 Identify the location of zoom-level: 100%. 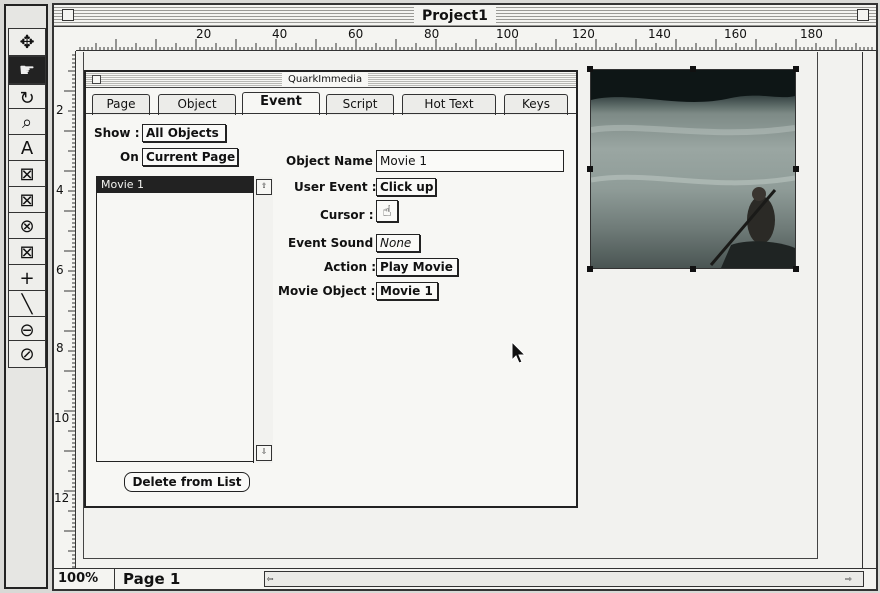
(78, 578).